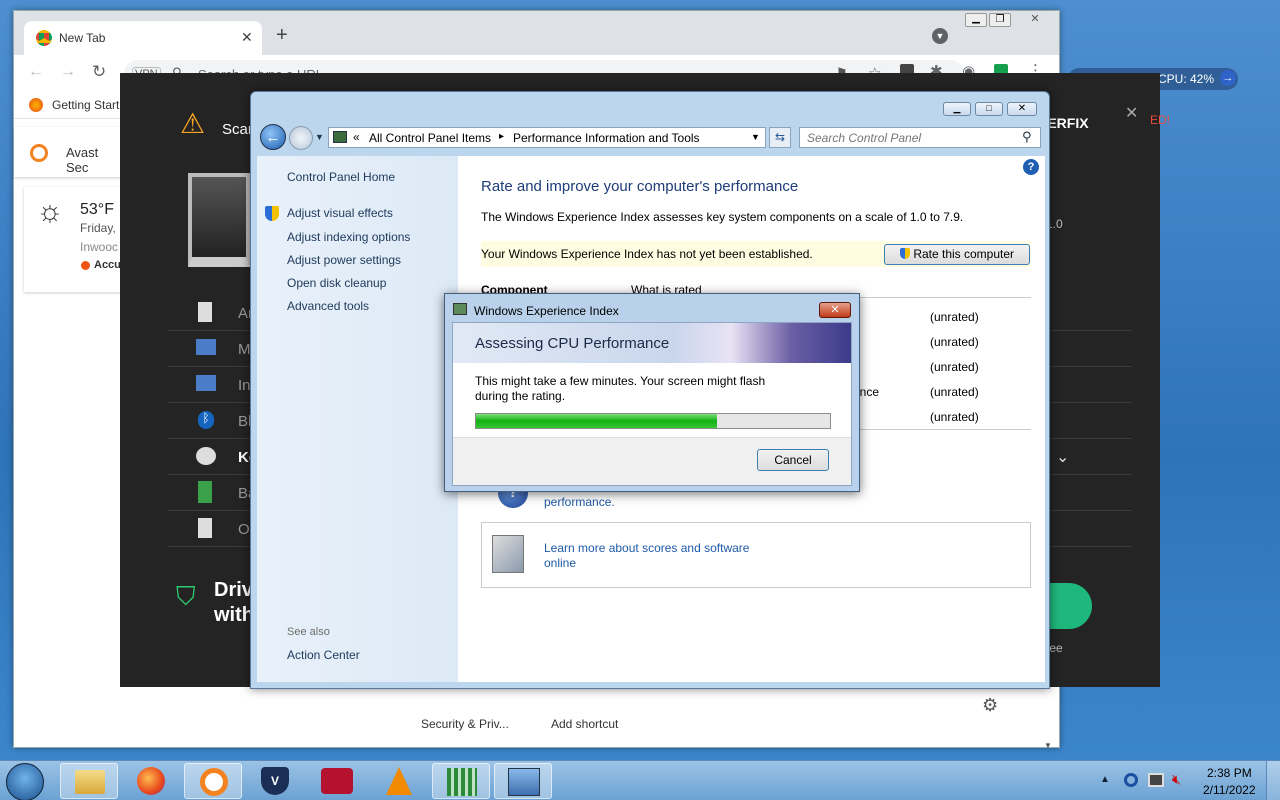  I want to click on restore-icon: ❐, so click(1000, 20).